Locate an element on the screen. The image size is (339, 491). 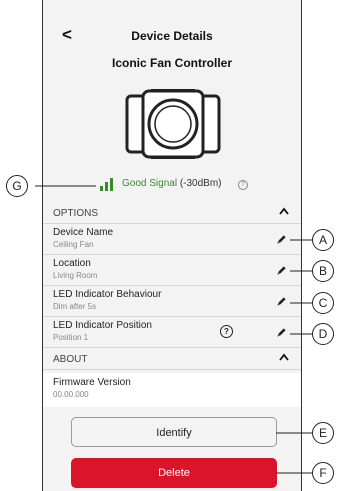
callout-f: F is located at coordinates (323, 473).